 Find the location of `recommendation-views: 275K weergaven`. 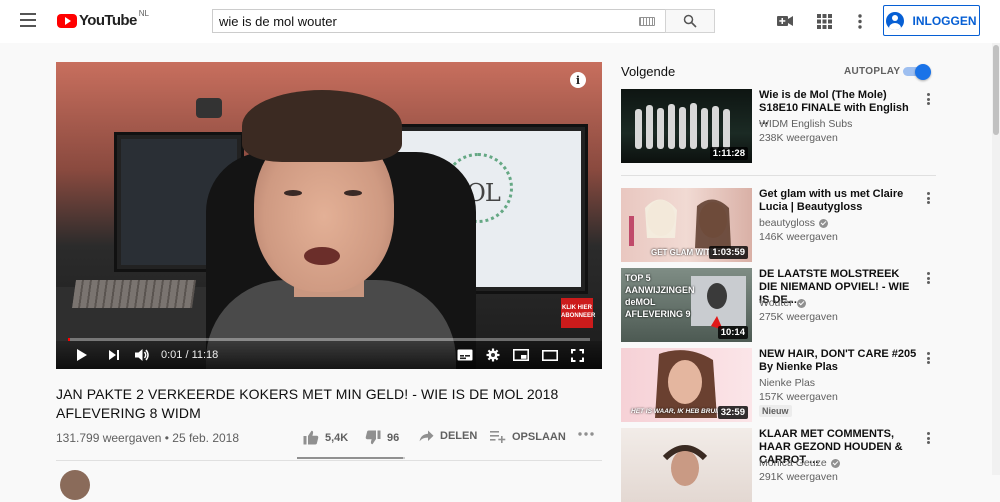

recommendation-views: 275K weergaven is located at coordinates (798, 317).